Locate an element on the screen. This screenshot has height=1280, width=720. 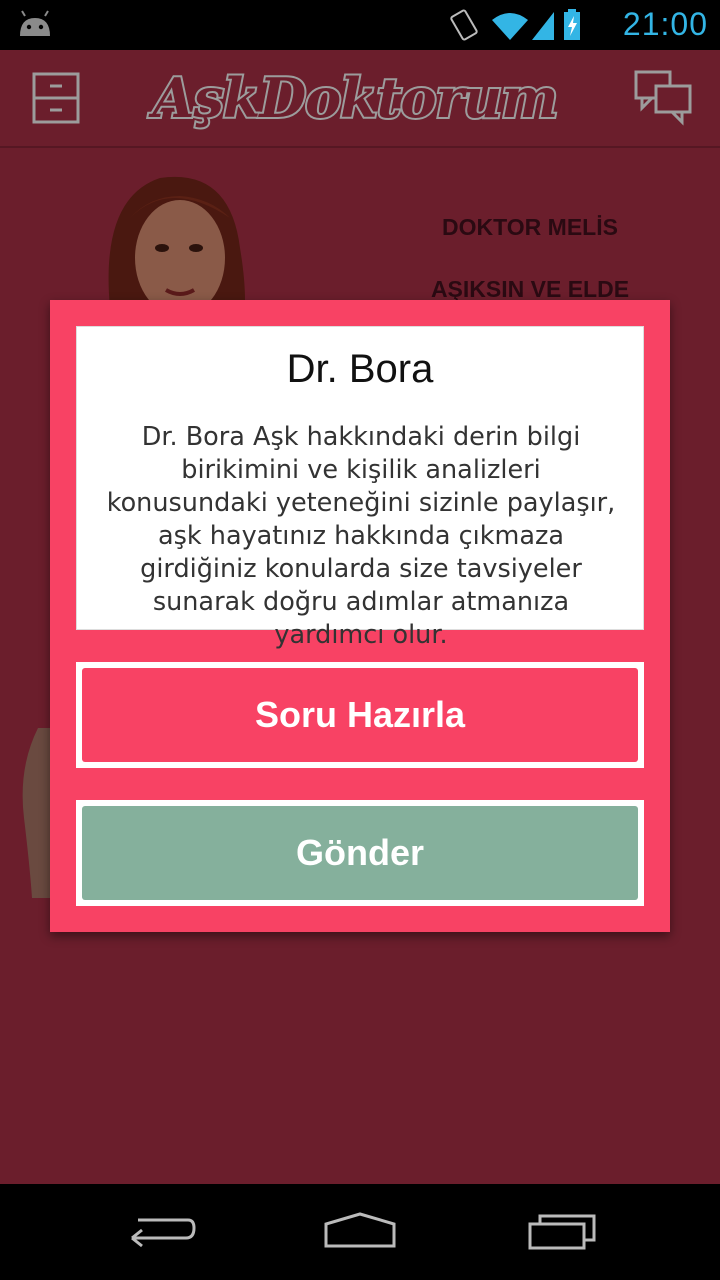
home-icon is located at coordinates (360, 1230).